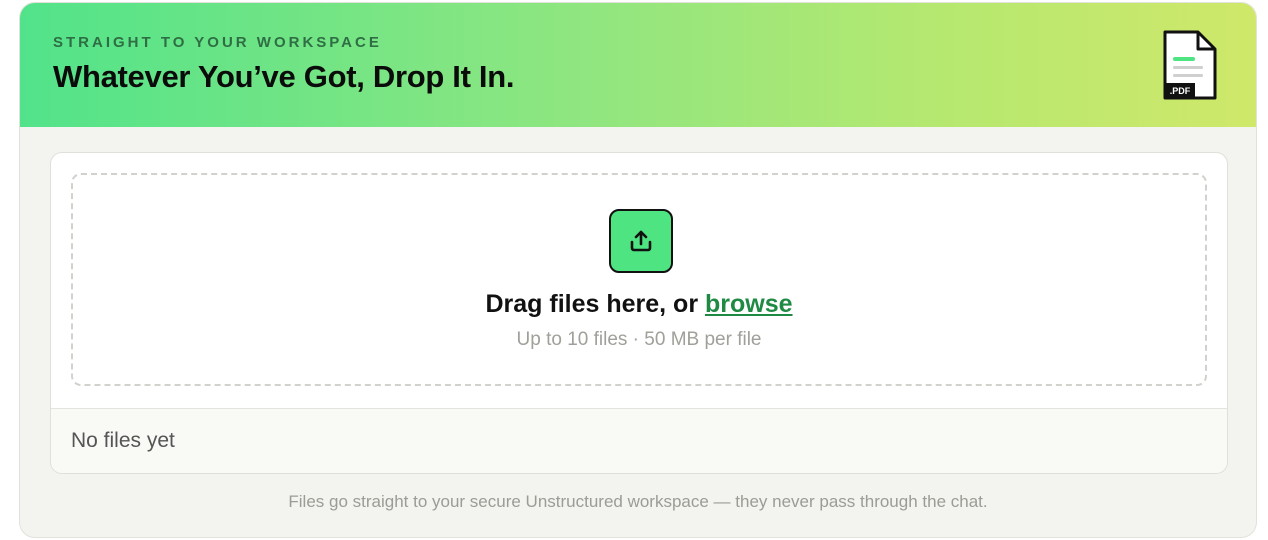  Describe the element at coordinates (749, 304) in the screenshot. I see `browse-link: browse` at that location.